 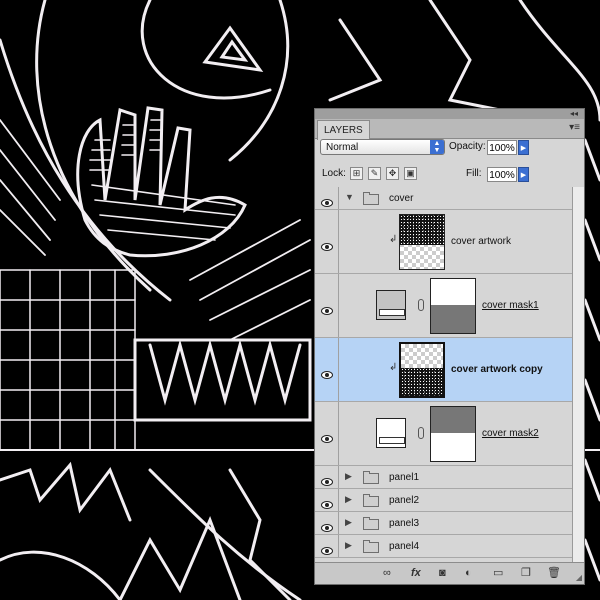 What do you see at coordinates (474, 173) in the screenshot?
I see `fill-label: Fill:` at bounding box center [474, 173].